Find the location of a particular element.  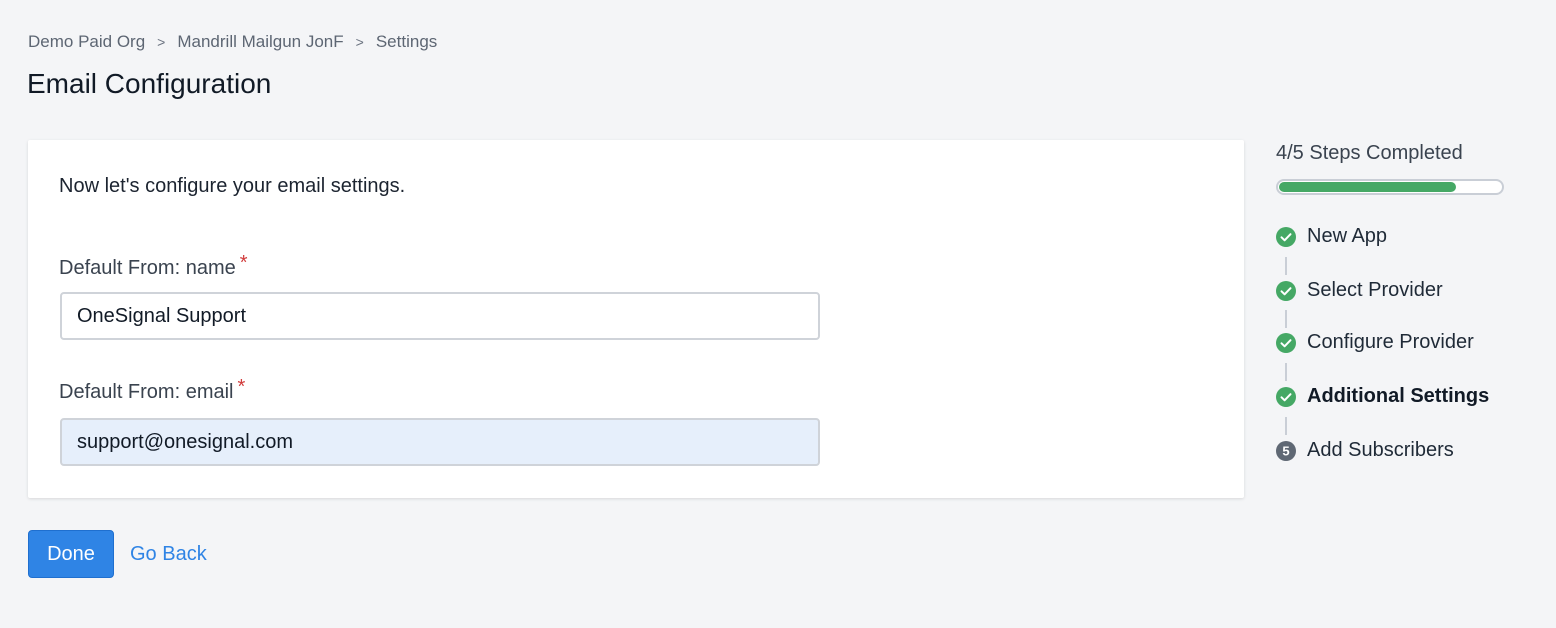

from-name-input is located at coordinates (440, 316).